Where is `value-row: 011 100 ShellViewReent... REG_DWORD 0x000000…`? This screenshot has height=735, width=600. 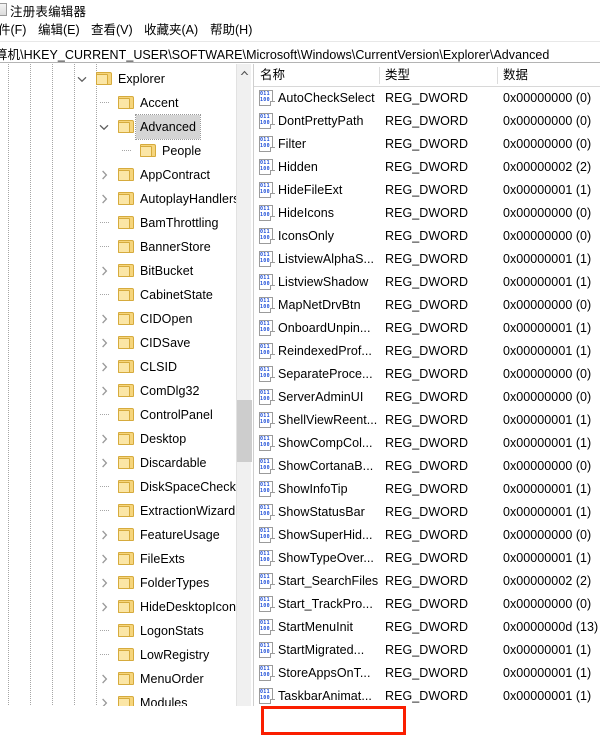
value-row: 011 100 ShellViewReent... REG_DWORD 0x000000… is located at coordinates (427, 420).